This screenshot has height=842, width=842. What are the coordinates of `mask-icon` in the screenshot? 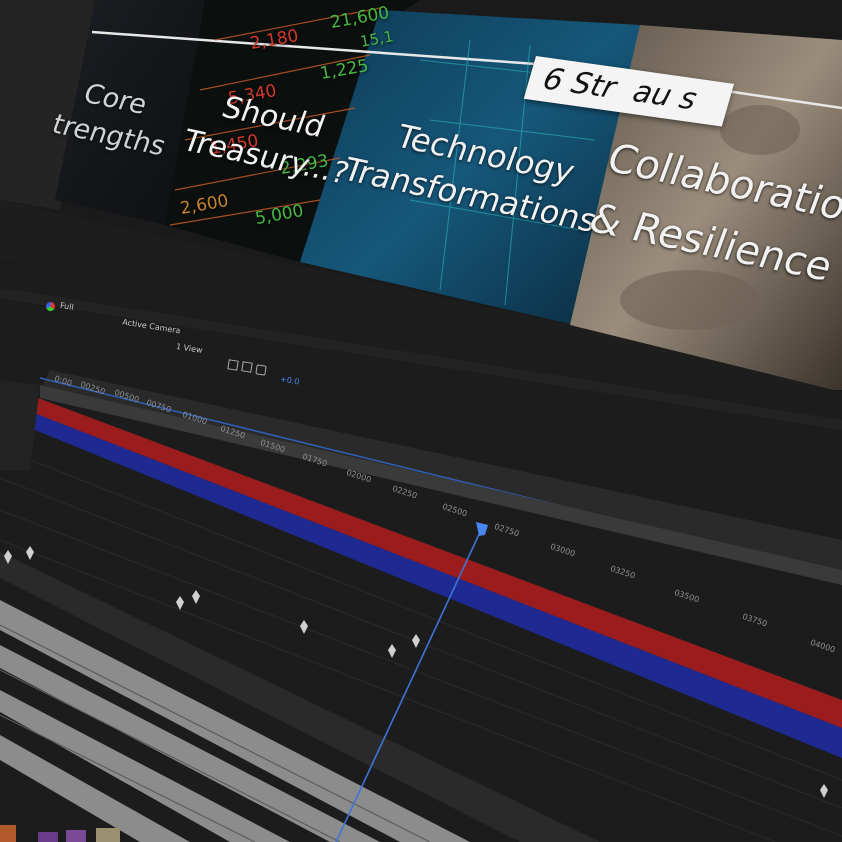 It's located at (247, 367).